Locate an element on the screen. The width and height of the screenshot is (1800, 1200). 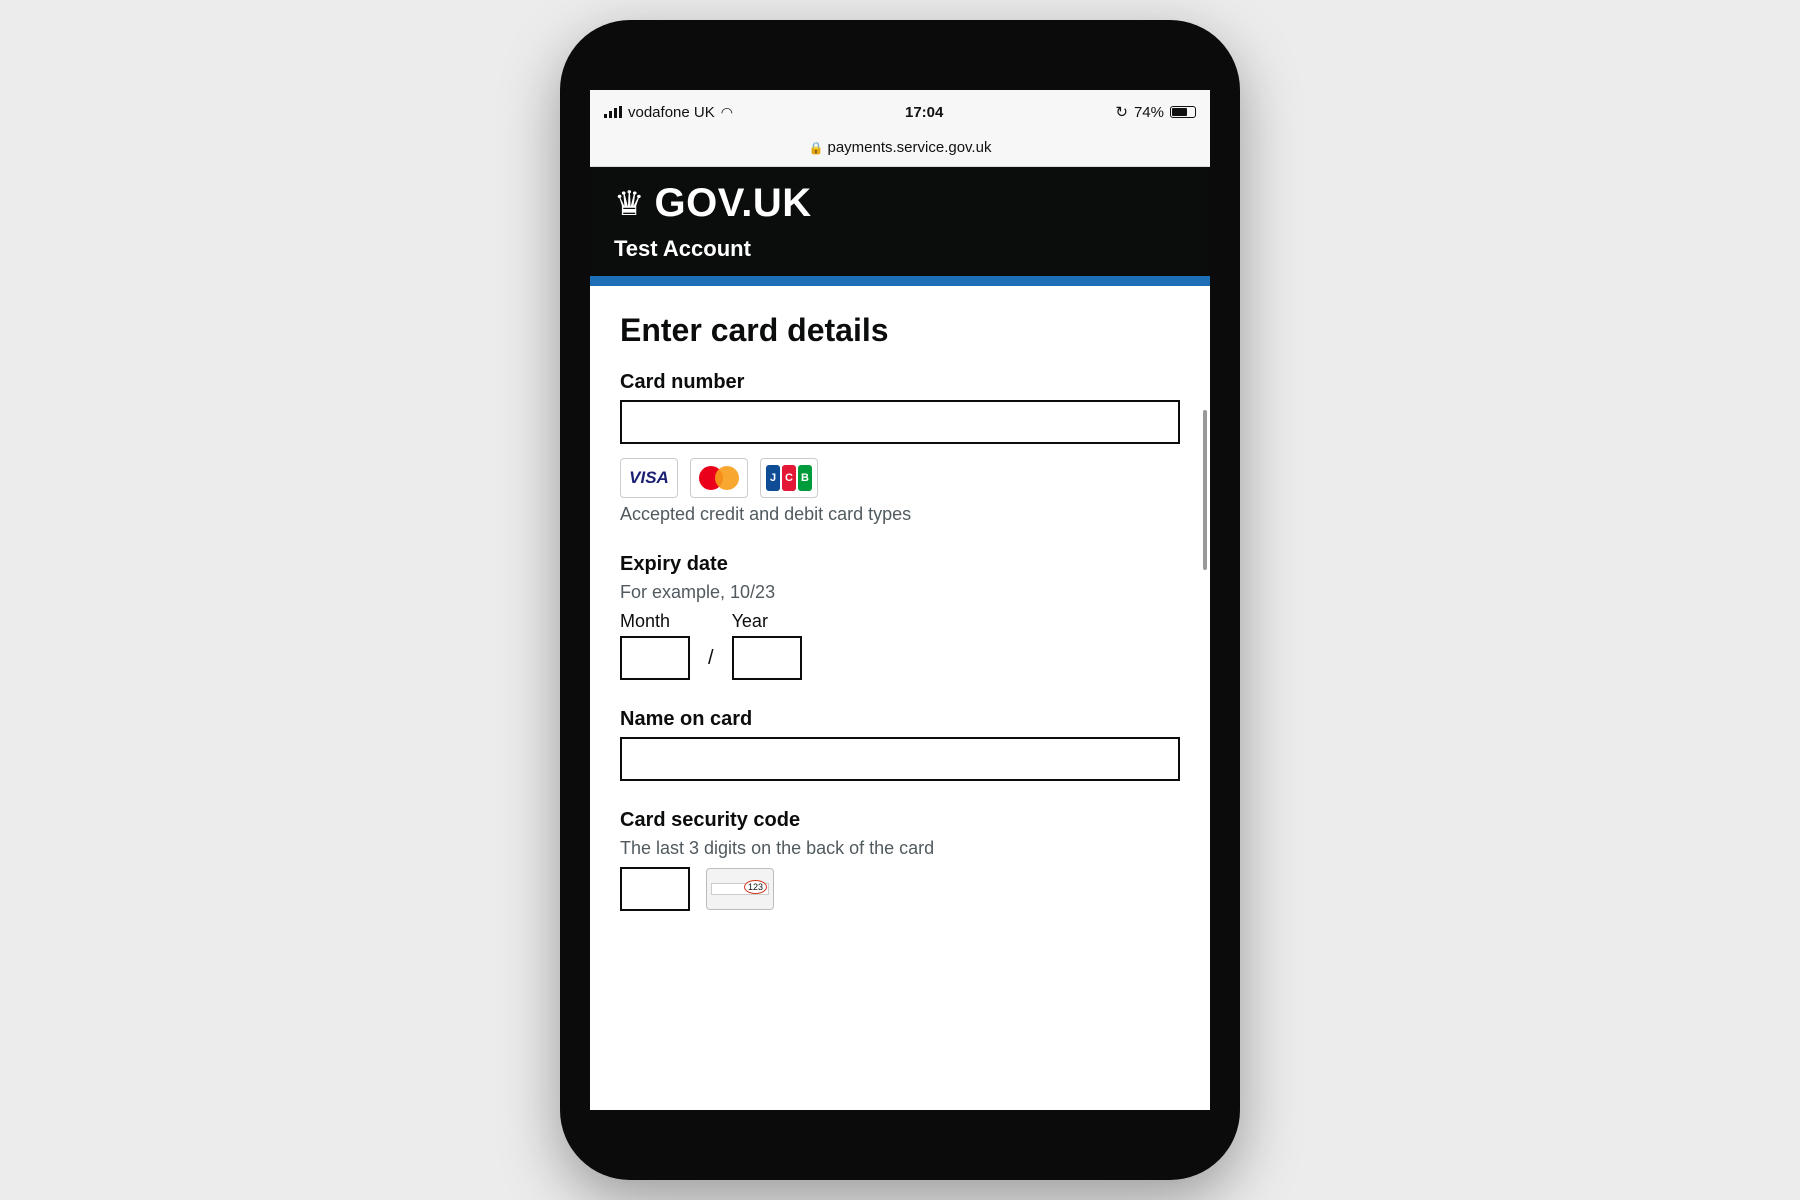
battery-fill is located at coordinates (1179, 112).